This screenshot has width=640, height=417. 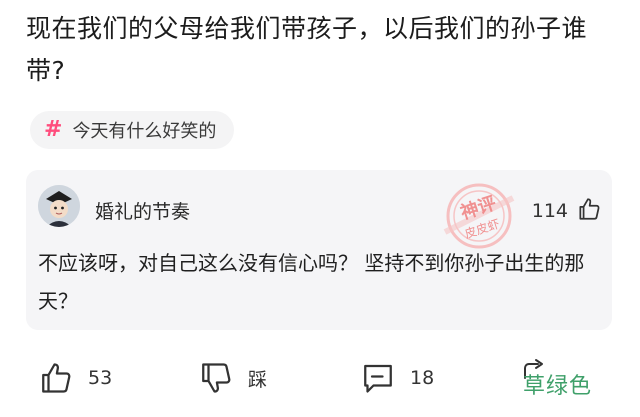 I want to click on comment-username: 婚礼的节奏, so click(x=142, y=210).